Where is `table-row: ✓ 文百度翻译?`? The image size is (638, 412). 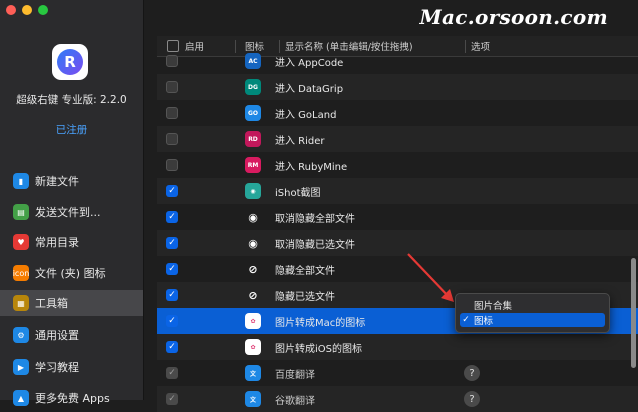
table-row: ✓ 文百度翻译? is located at coordinates (397, 373).